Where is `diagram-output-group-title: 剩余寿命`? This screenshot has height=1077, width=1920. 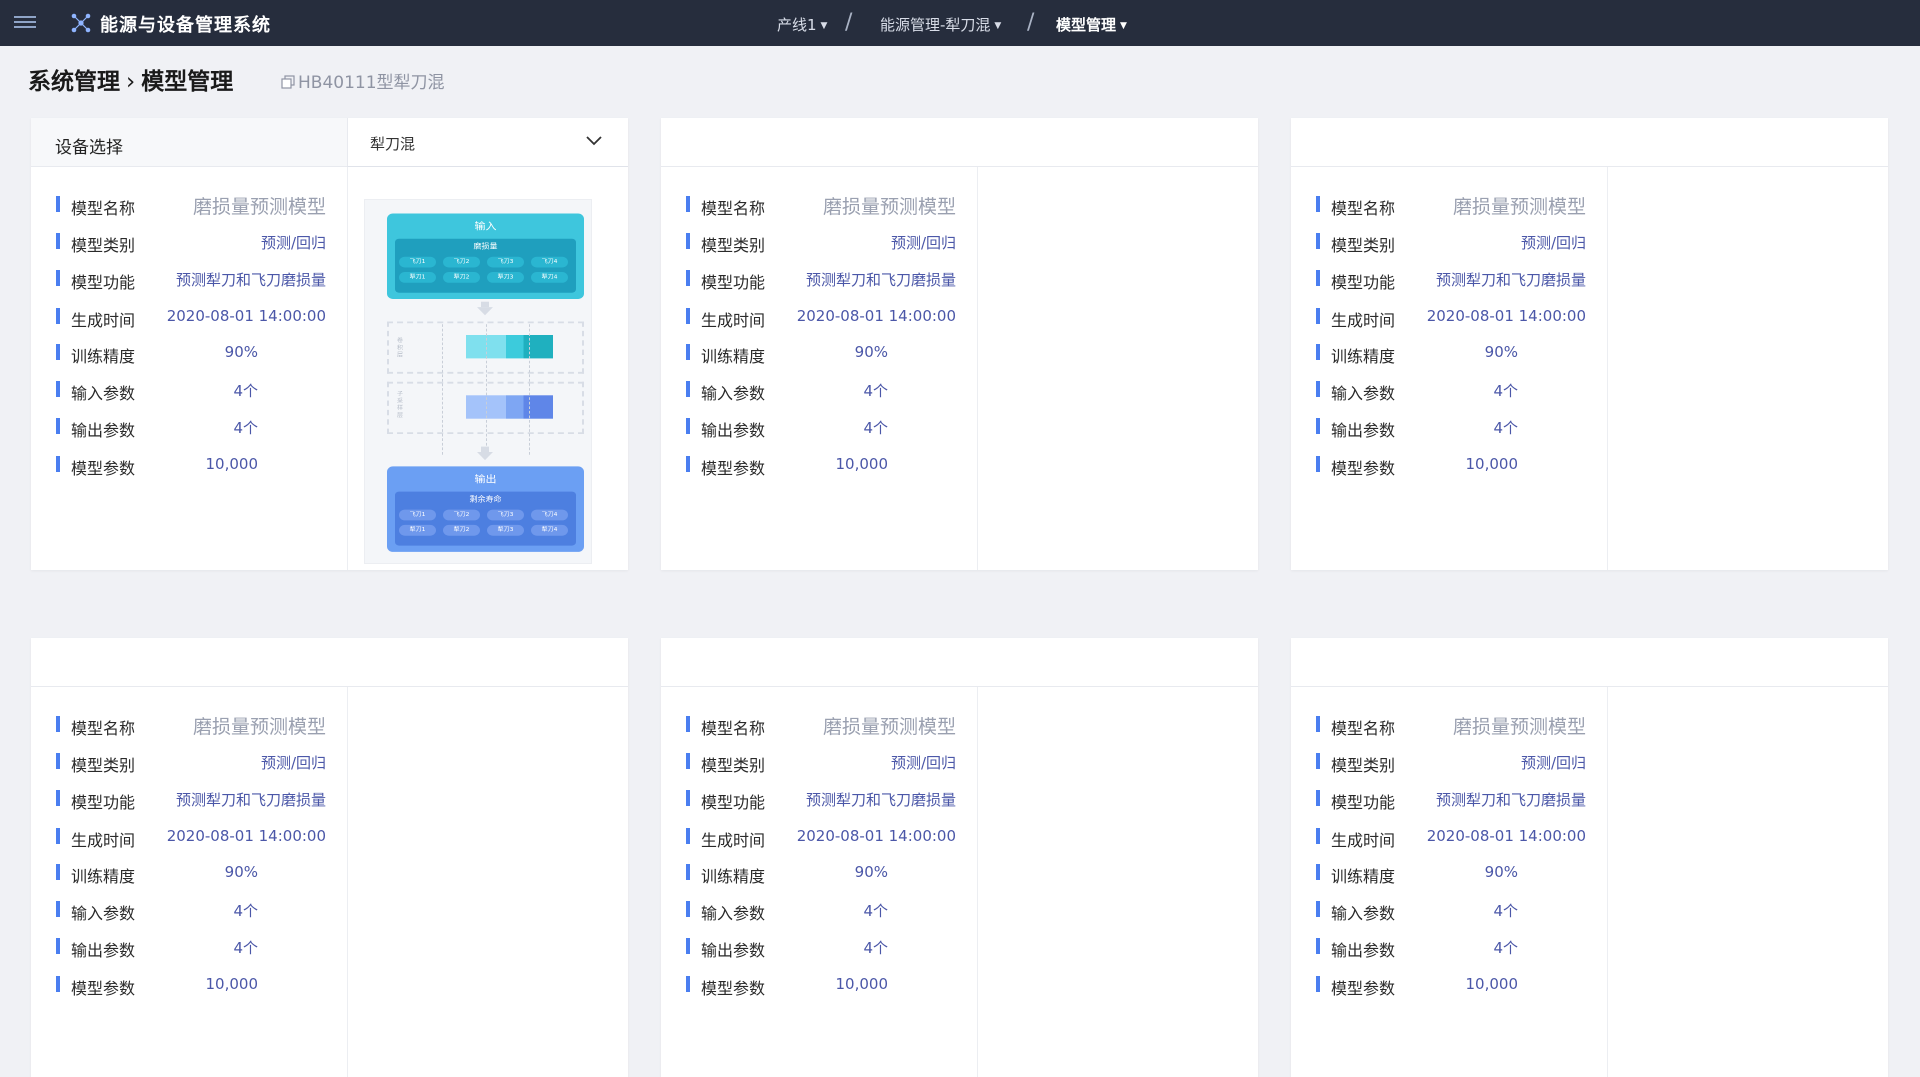 diagram-output-group-title: 剩余寿命 is located at coordinates (485, 499).